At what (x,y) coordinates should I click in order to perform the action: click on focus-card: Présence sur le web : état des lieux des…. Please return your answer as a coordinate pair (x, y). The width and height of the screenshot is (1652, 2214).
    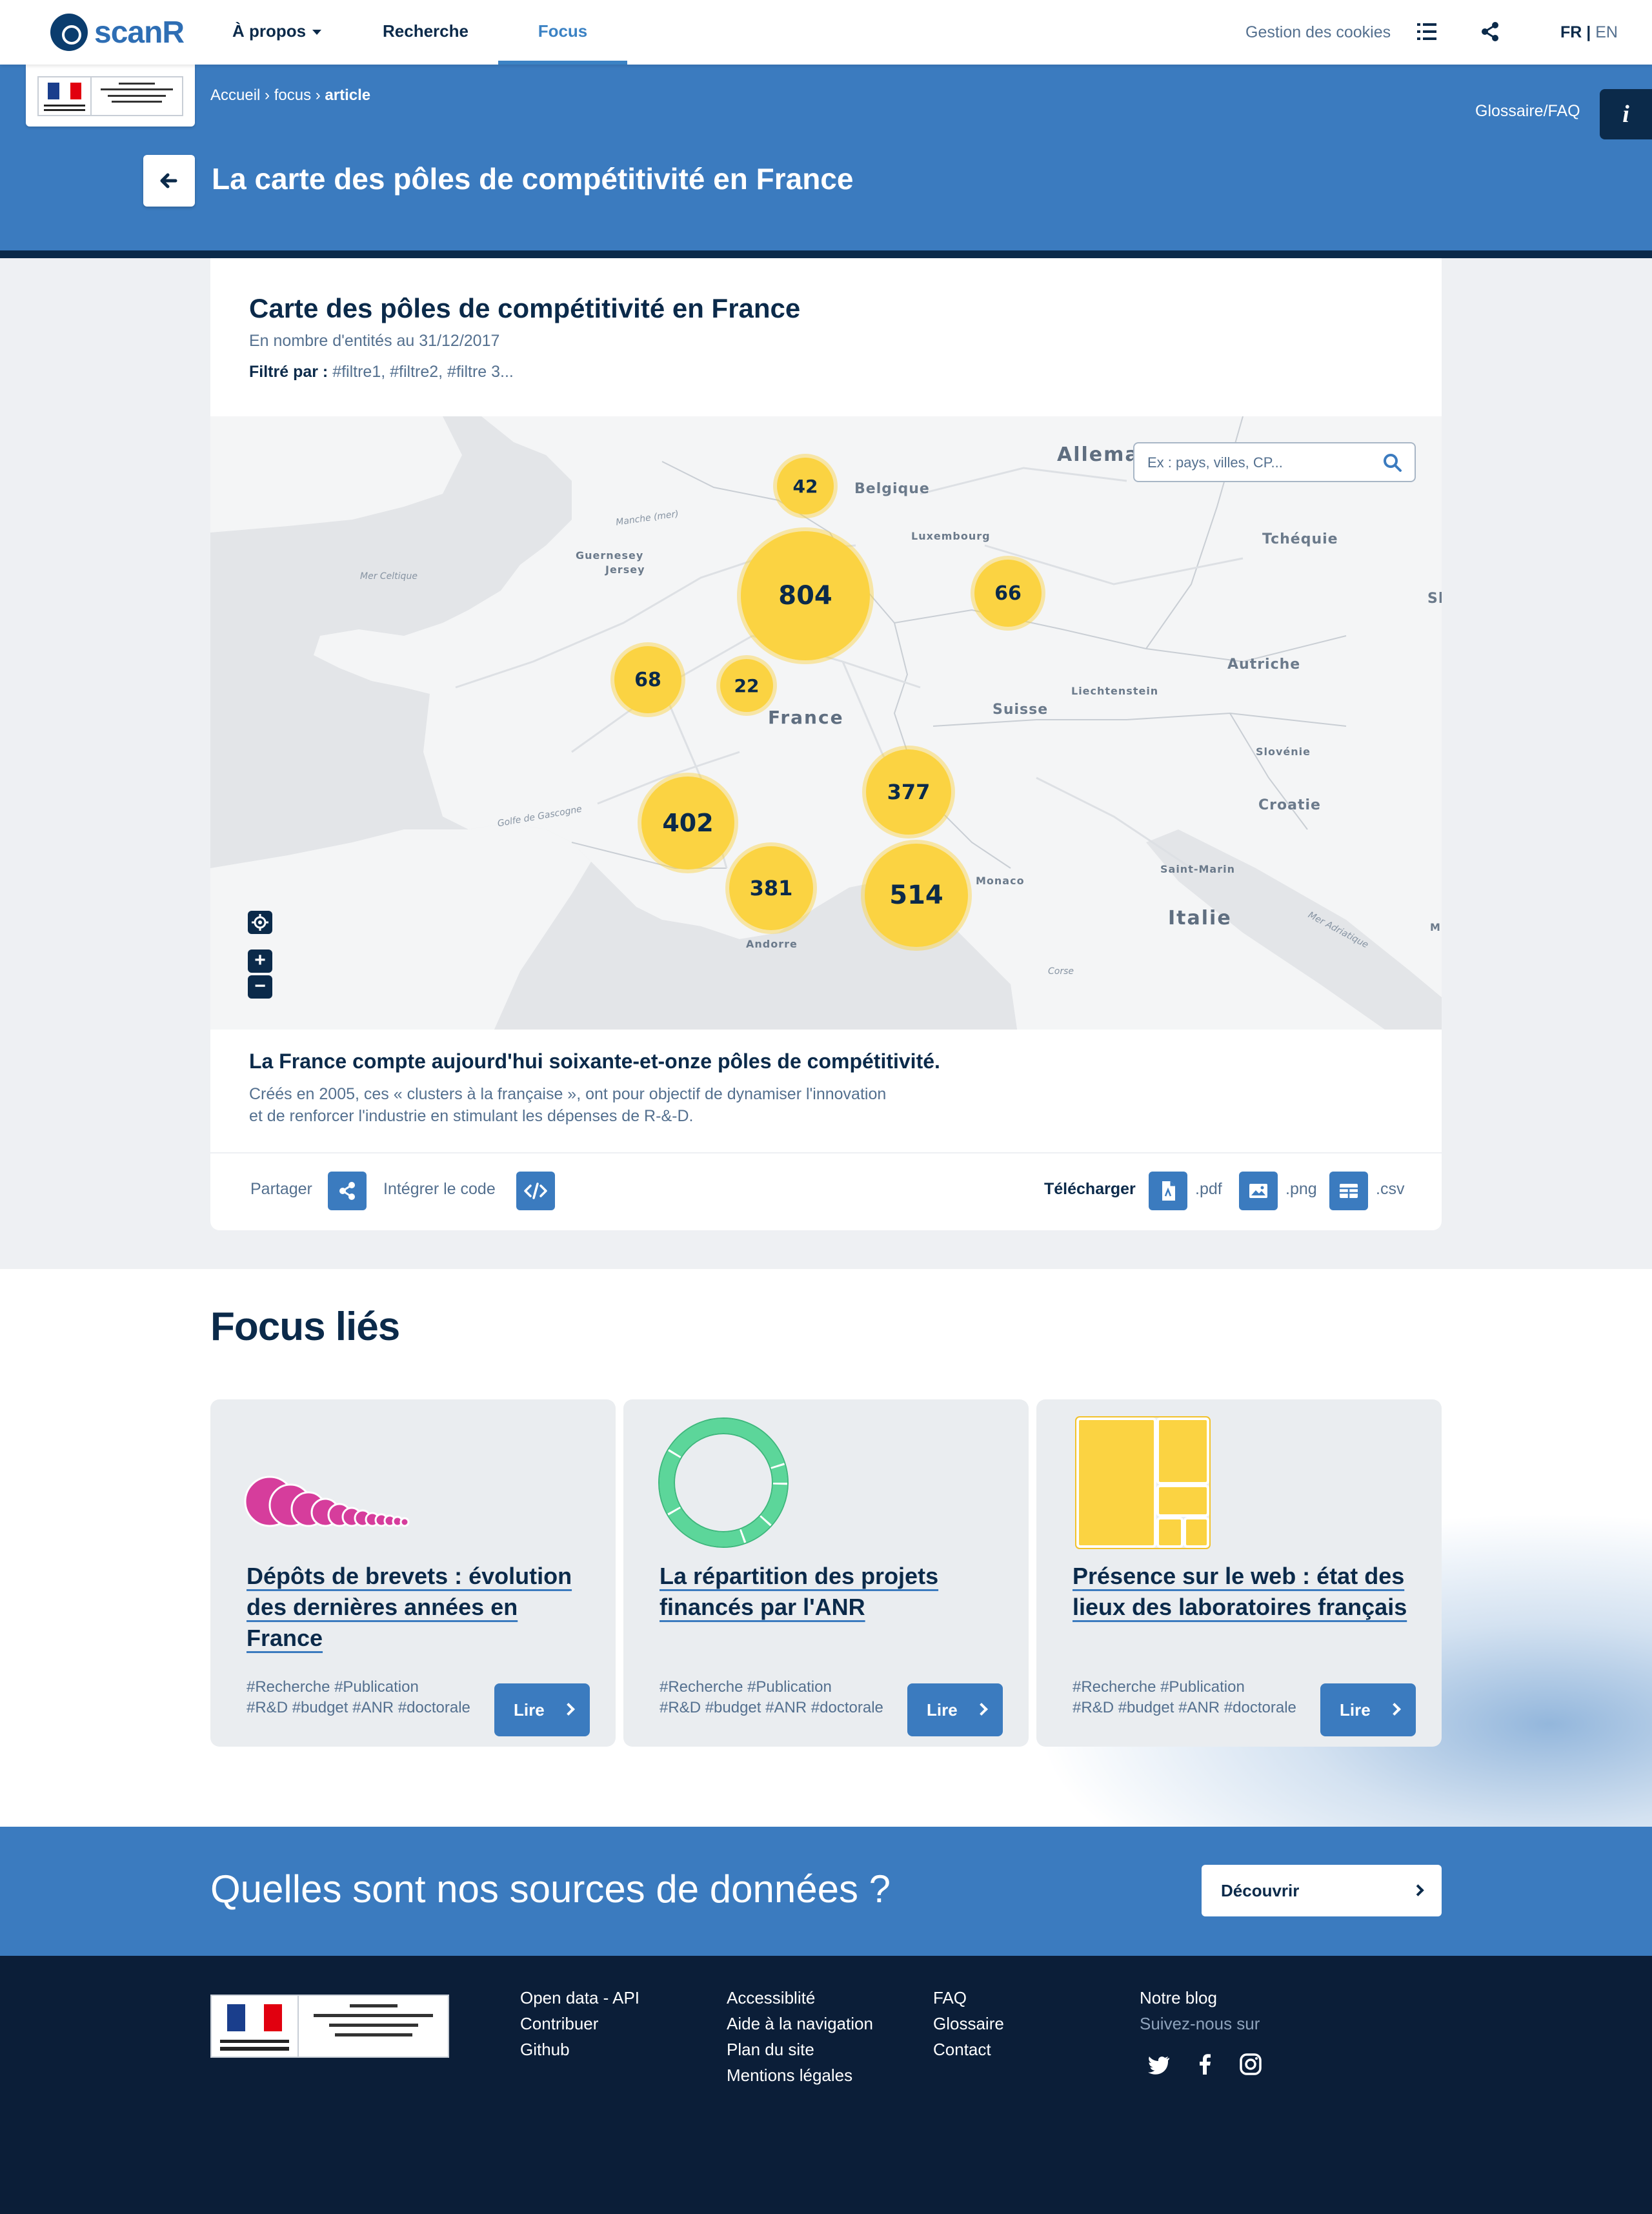
    Looking at the image, I should click on (1239, 1573).